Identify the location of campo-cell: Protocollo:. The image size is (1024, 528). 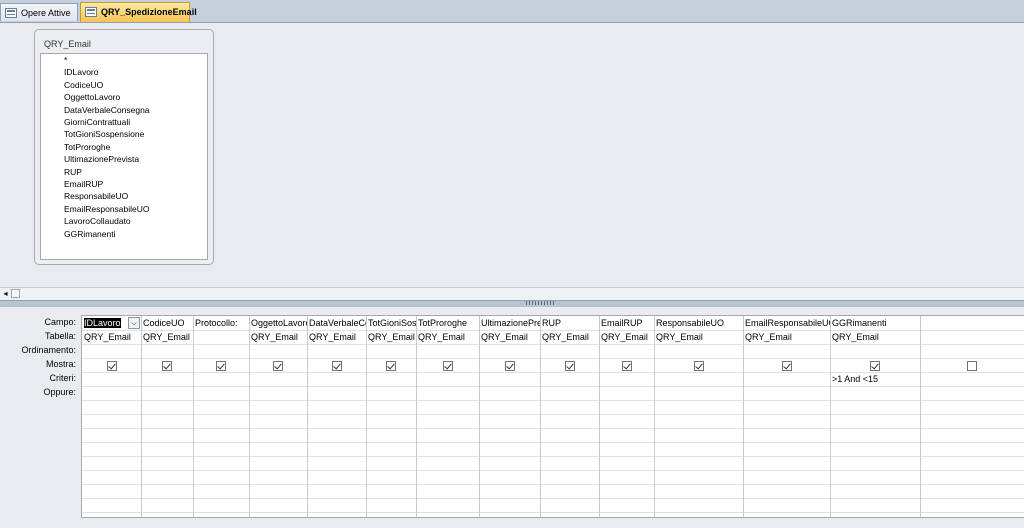
(221, 323).